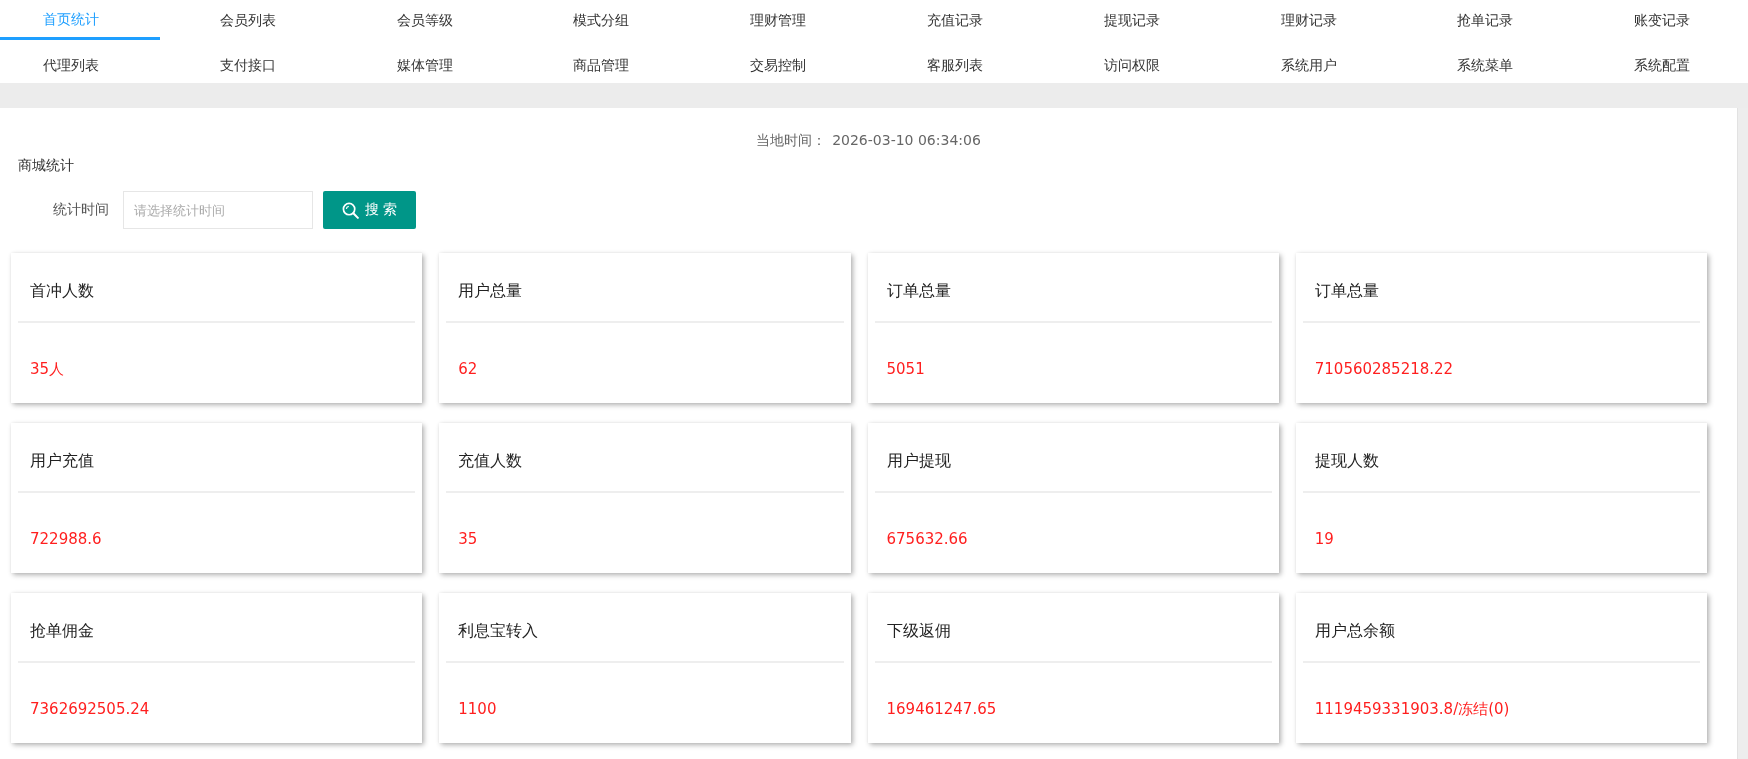  What do you see at coordinates (468, 369) in the screenshot?
I see `stat-value: 62` at bounding box center [468, 369].